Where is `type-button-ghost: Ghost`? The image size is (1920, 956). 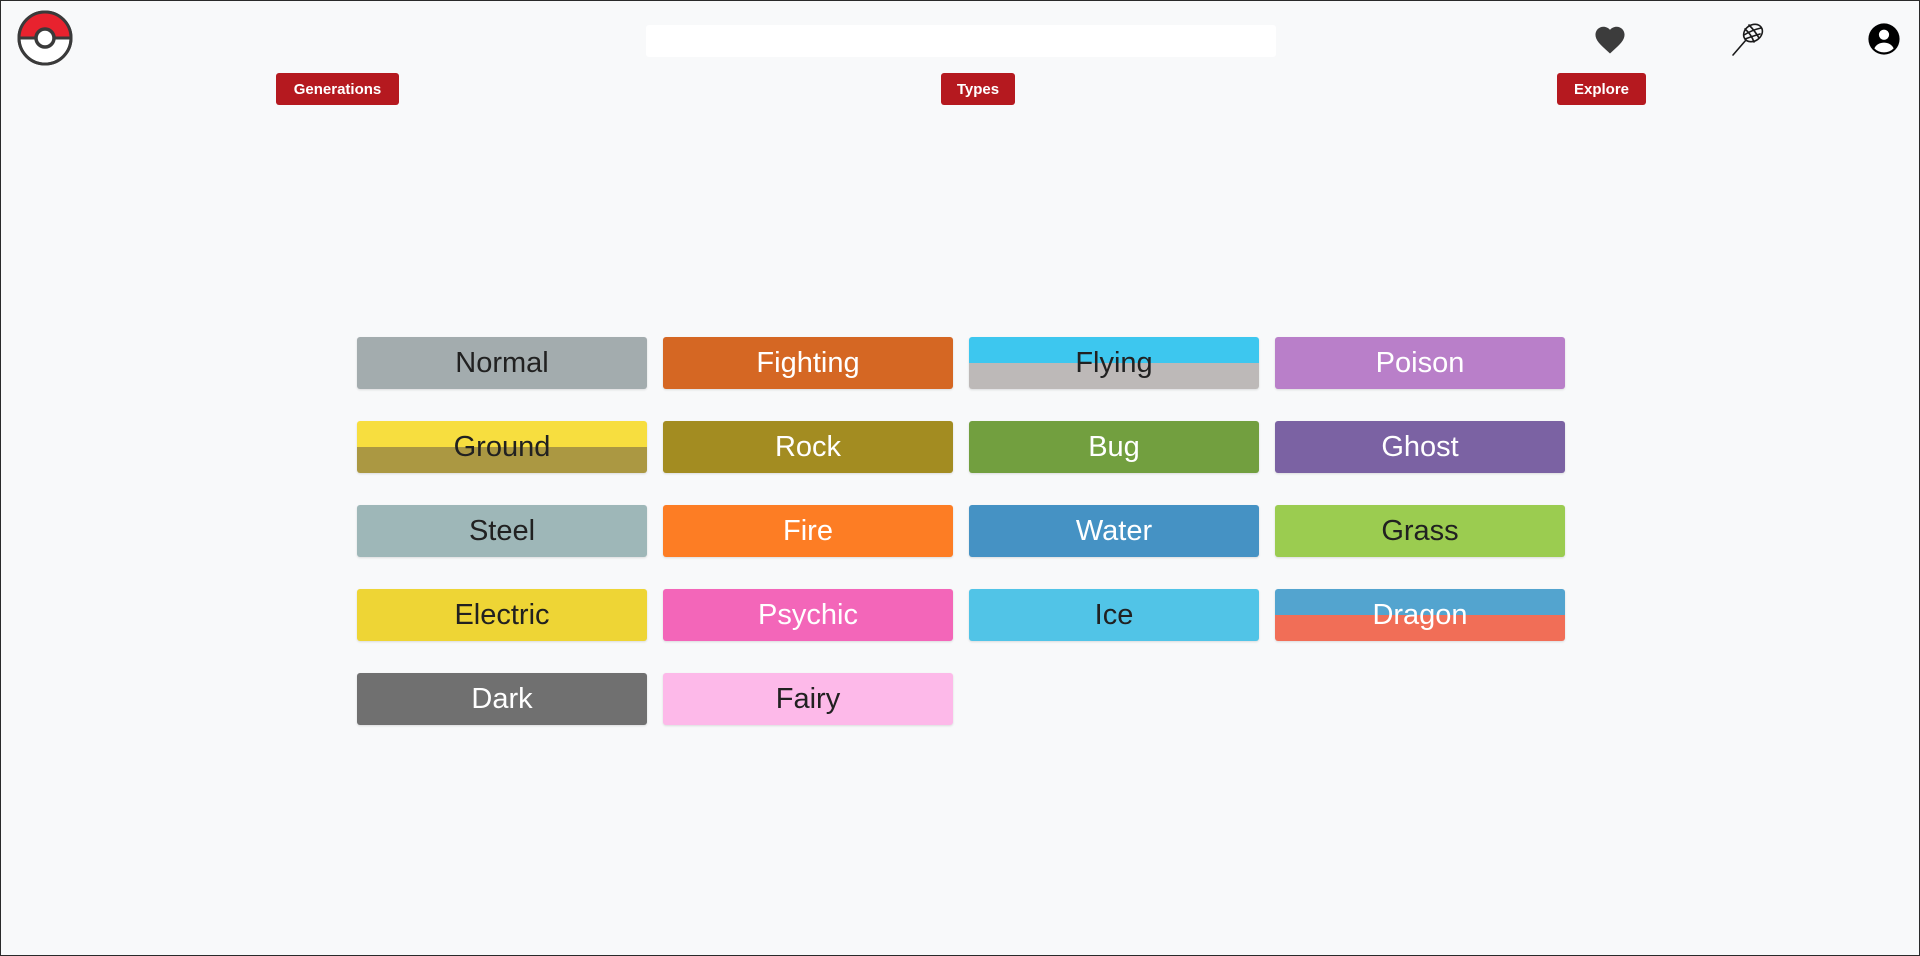
type-button-ghost: Ghost is located at coordinates (1420, 447).